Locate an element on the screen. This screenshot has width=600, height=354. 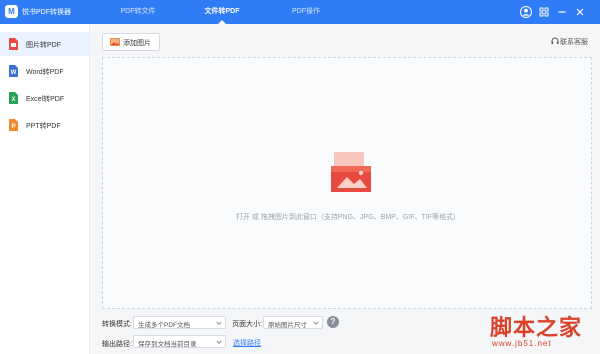
word-file-icon: W is located at coordinates (13, 71).